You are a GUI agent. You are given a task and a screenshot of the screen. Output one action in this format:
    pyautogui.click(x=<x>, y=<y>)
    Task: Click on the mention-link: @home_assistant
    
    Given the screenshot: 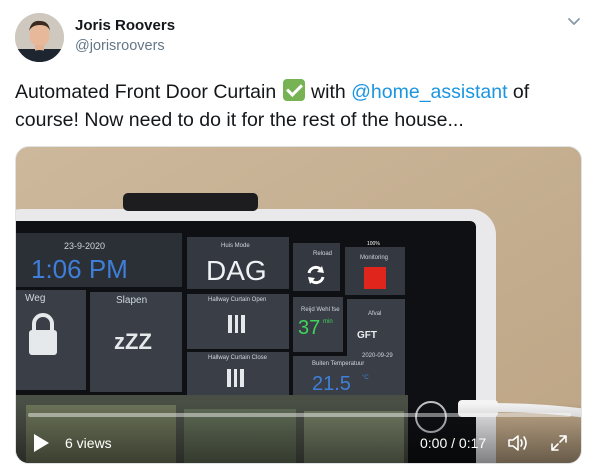 What is the action you would take?
    pyautogui.click(x=429, y=92)
    